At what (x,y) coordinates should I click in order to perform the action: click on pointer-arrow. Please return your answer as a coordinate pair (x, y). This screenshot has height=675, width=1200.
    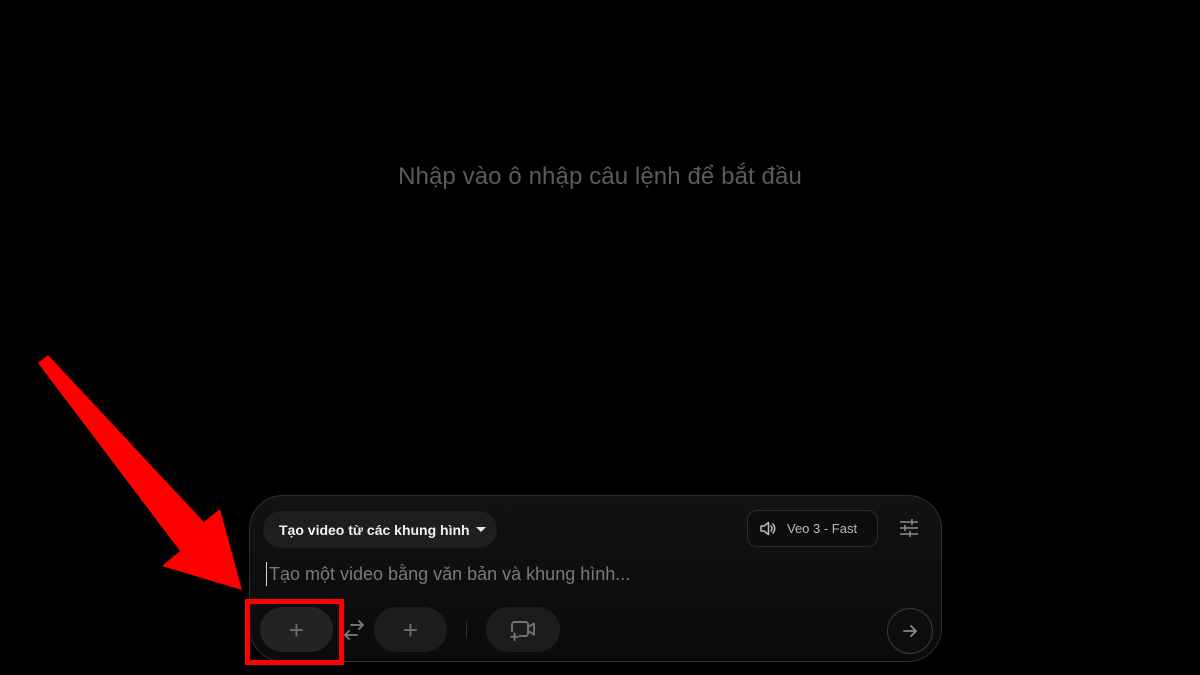
    Looking at the image, I should click on (140, 472).